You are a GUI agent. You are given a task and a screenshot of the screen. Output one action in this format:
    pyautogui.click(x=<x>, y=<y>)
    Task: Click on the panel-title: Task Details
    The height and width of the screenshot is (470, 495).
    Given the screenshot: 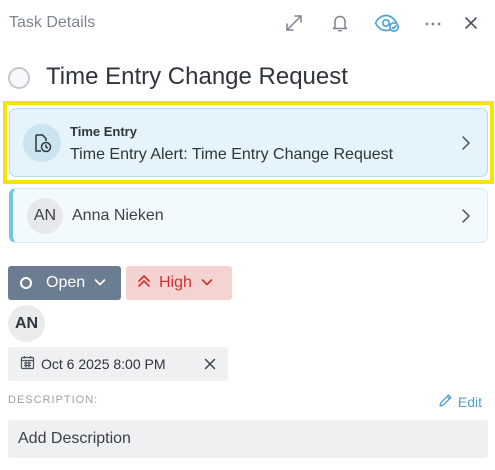 What is the action you would take?
    pyautogui.click(x=52, y=22)
    